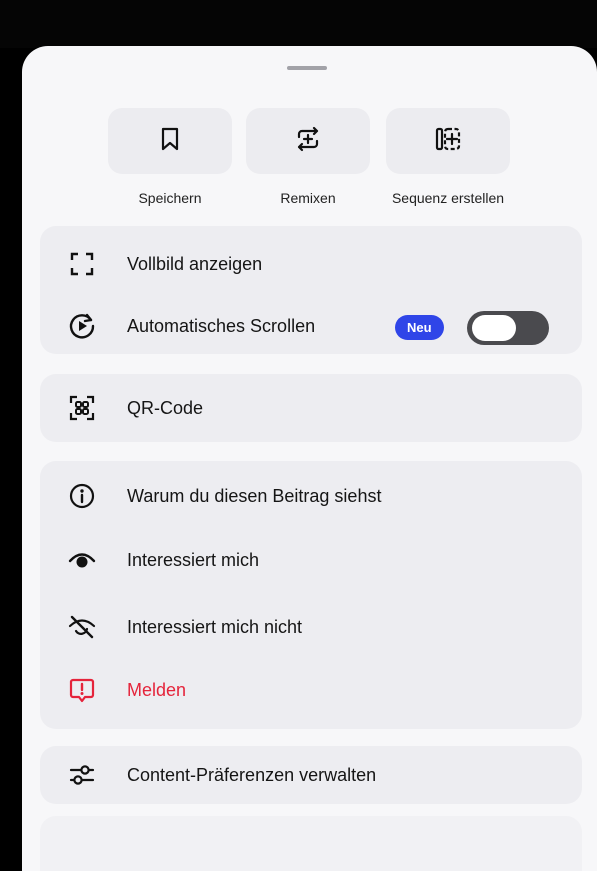  I want to click on save-button, so click(170, 141).